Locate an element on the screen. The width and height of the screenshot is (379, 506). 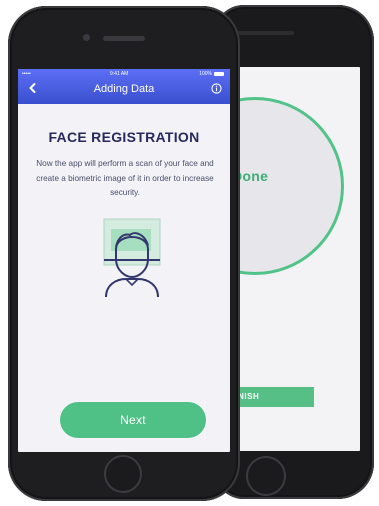
face-scan-icon is located at coordinates (132, 257).